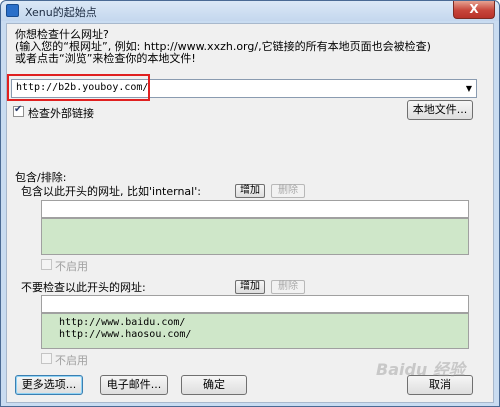 This screenshot has height=407, width=500. What do you see at coordinates (111, 191) in the screenshot?
I see `include-label: 包含以此开头的网址, 比如'internal':` at bounding box center [111, 191].